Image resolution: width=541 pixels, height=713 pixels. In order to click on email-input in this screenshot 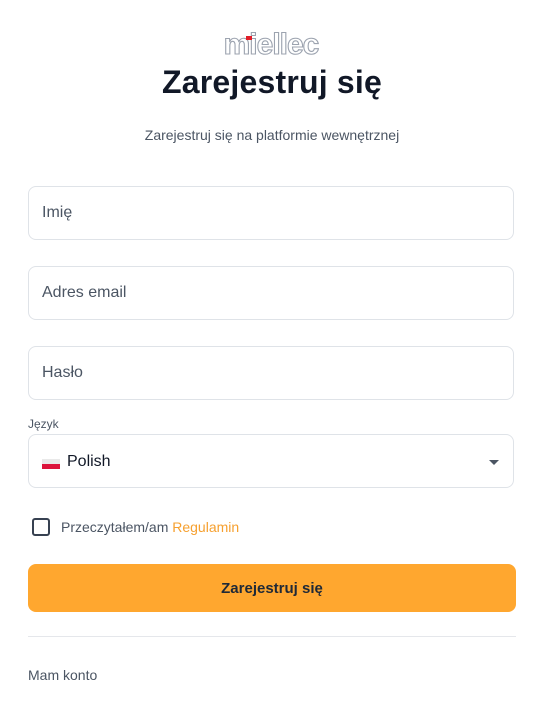, I will do `click(271, 293)`.